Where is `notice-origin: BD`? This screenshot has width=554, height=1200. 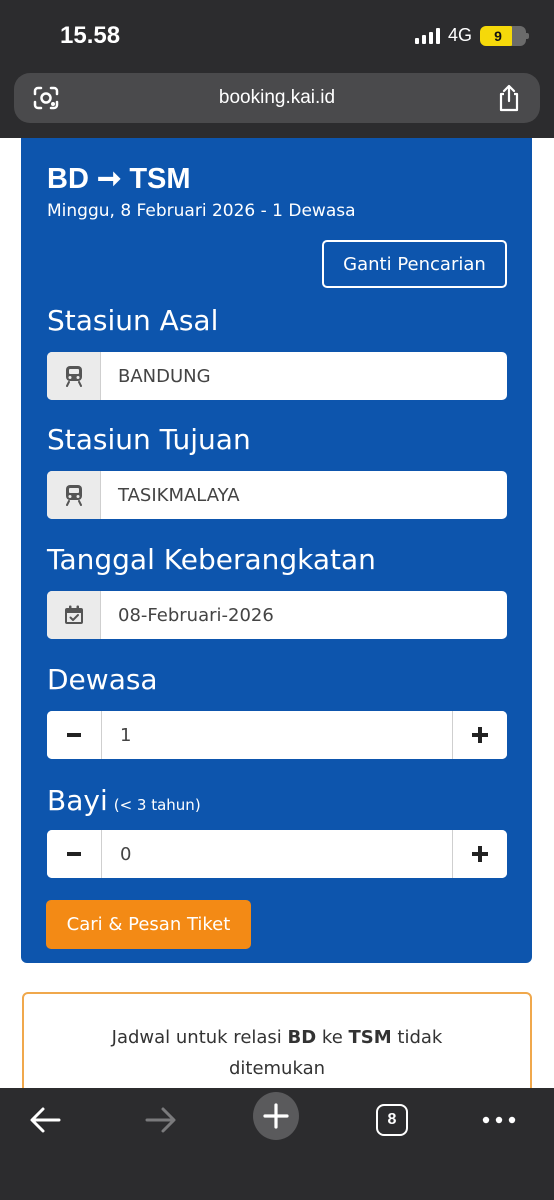
notice-origin: BD is located at coordinates (302, 1037).